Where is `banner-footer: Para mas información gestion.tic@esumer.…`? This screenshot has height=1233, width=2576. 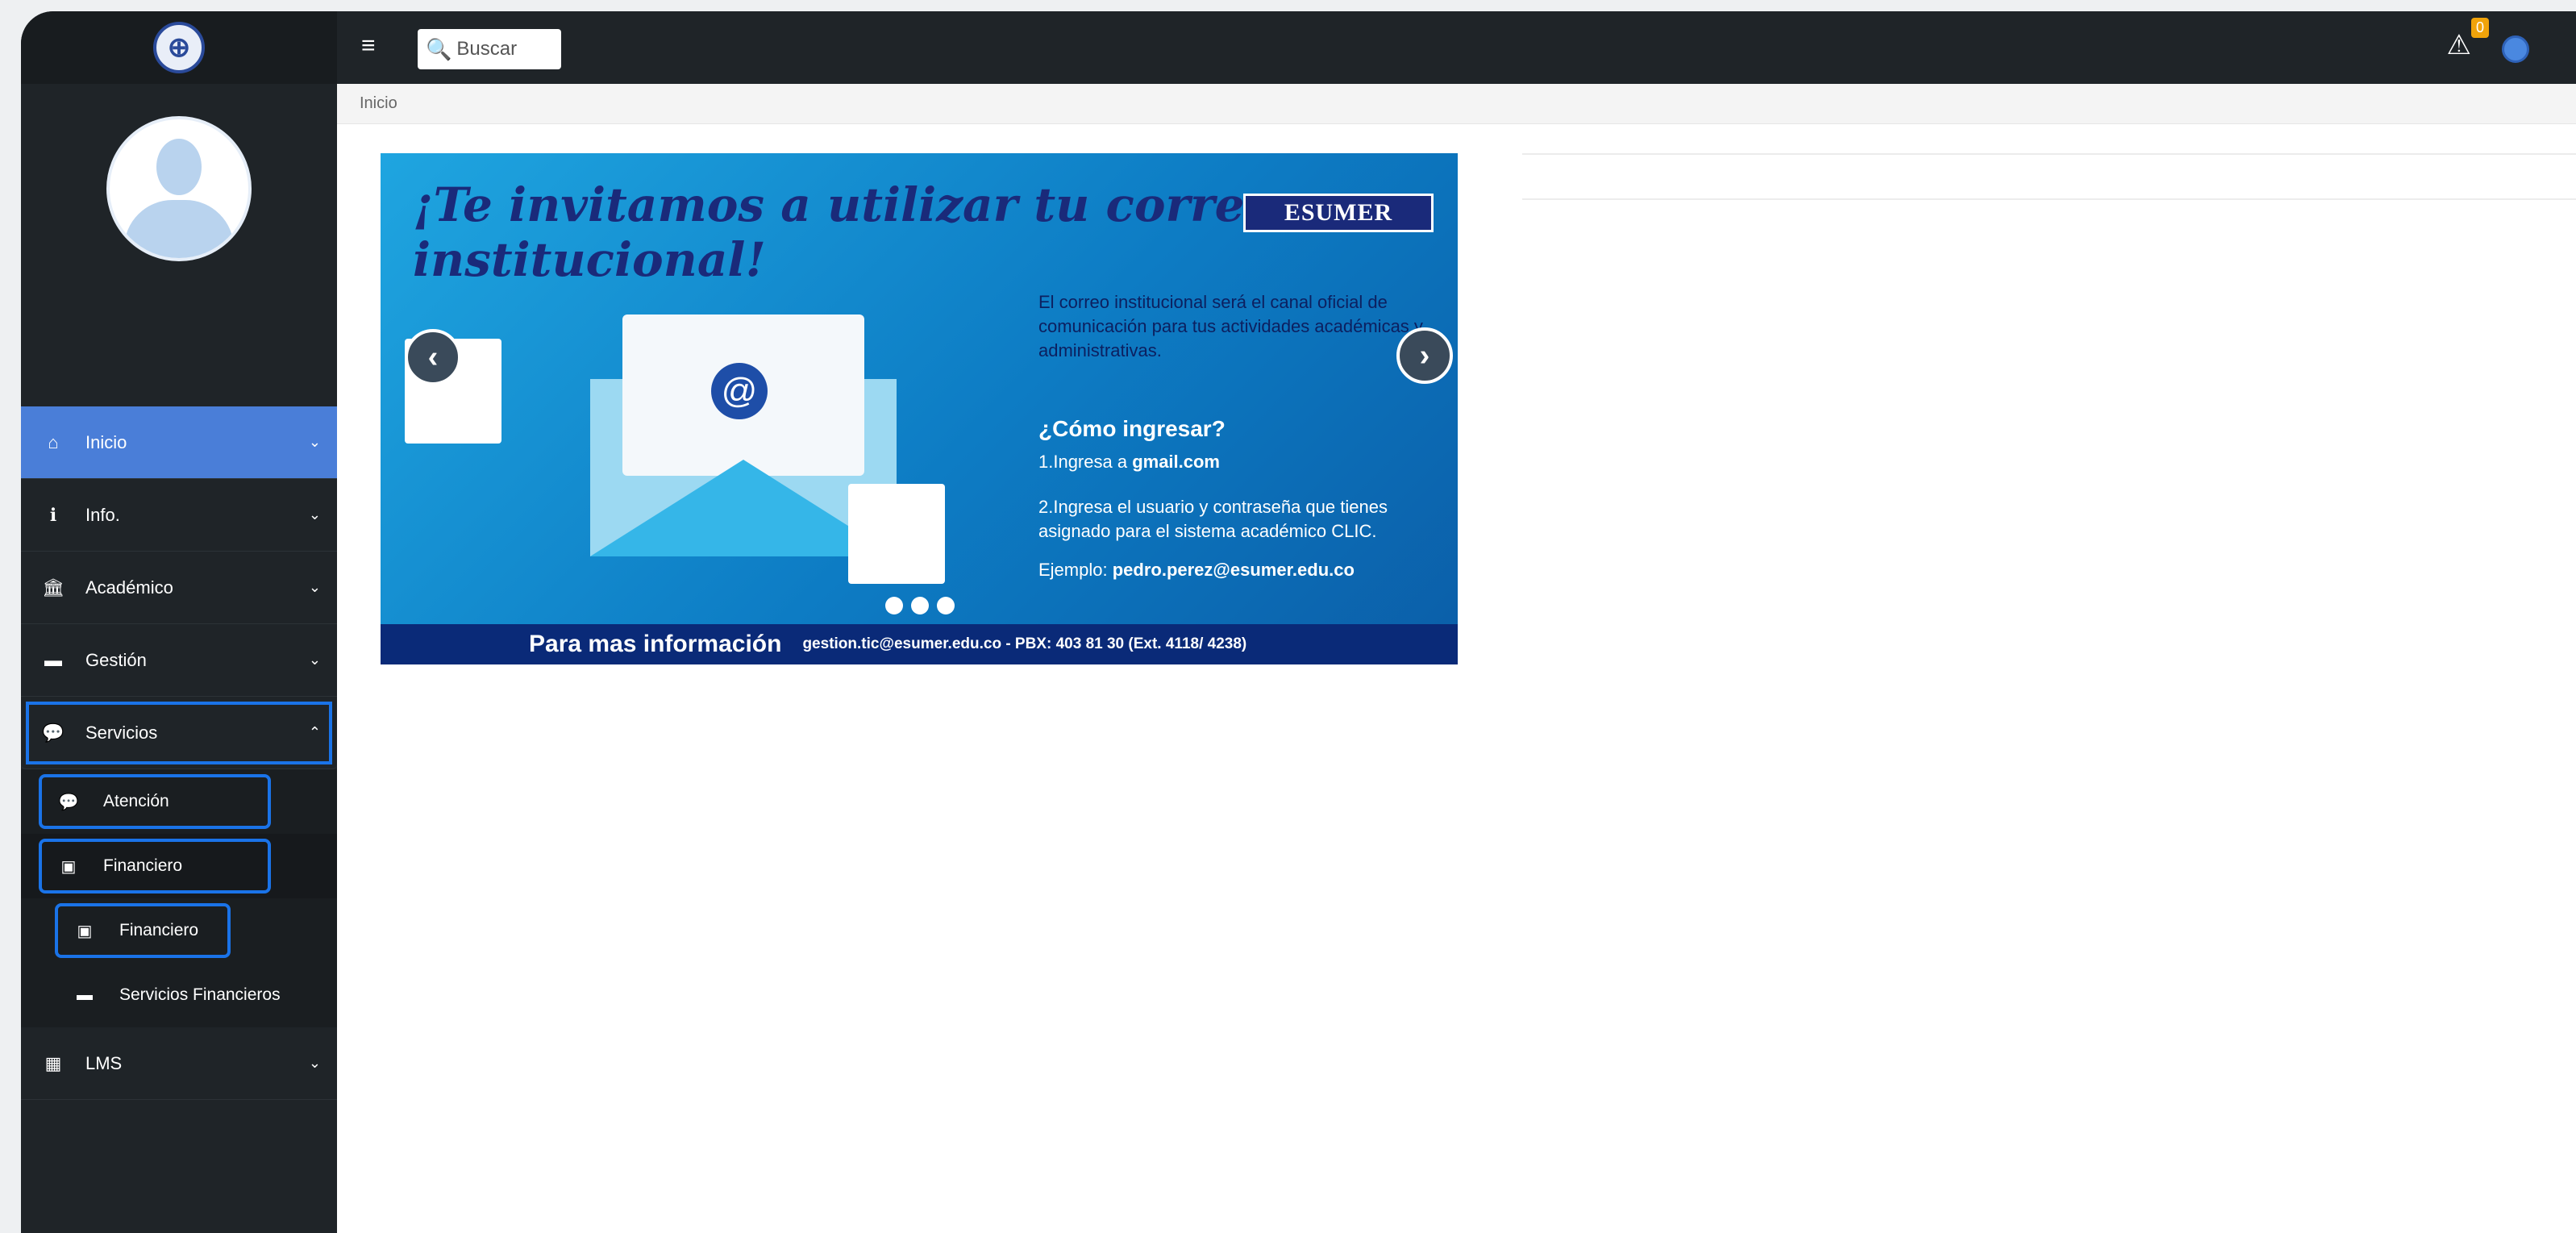
banner-footer: Para mas información gestion.tic@esumer.… is located at coordinates (919, 644).